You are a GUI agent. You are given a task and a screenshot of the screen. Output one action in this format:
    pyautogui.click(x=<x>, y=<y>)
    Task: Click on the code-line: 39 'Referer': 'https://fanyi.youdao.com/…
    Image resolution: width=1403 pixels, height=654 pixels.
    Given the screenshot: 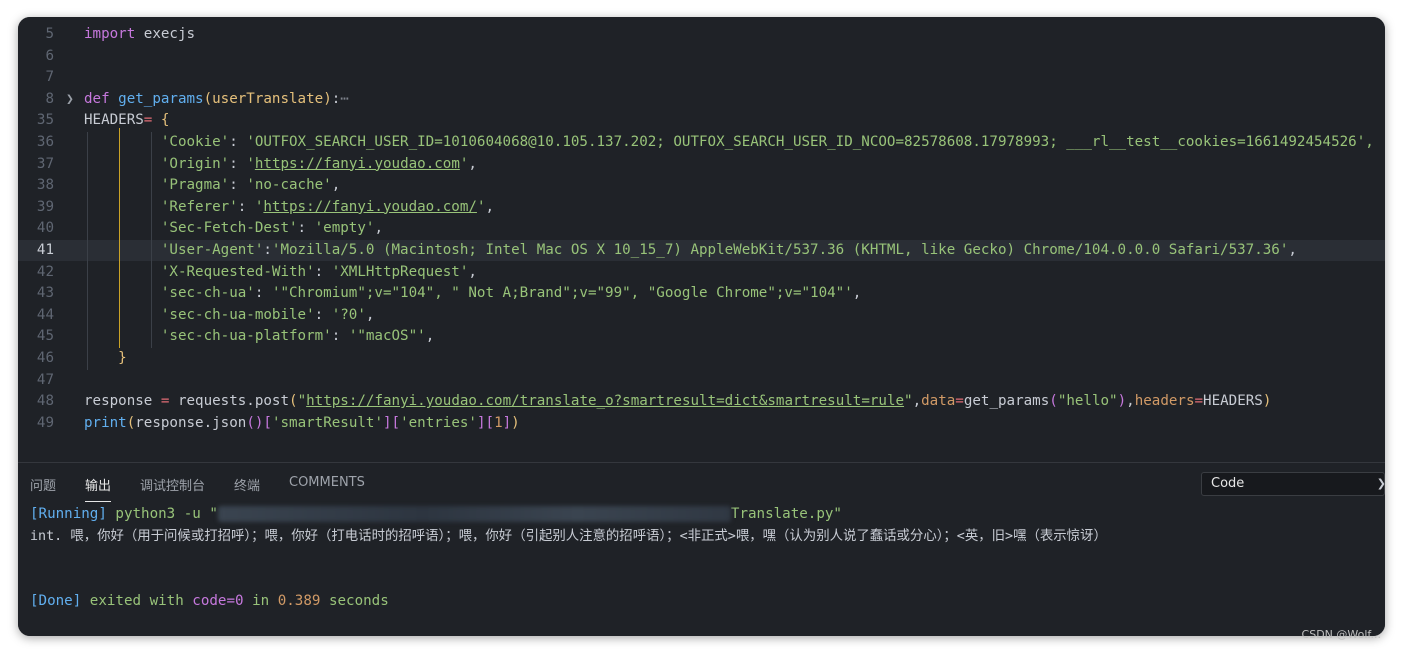 What is the action you would take?
    pyautogui.click(x=701, y=207)
    